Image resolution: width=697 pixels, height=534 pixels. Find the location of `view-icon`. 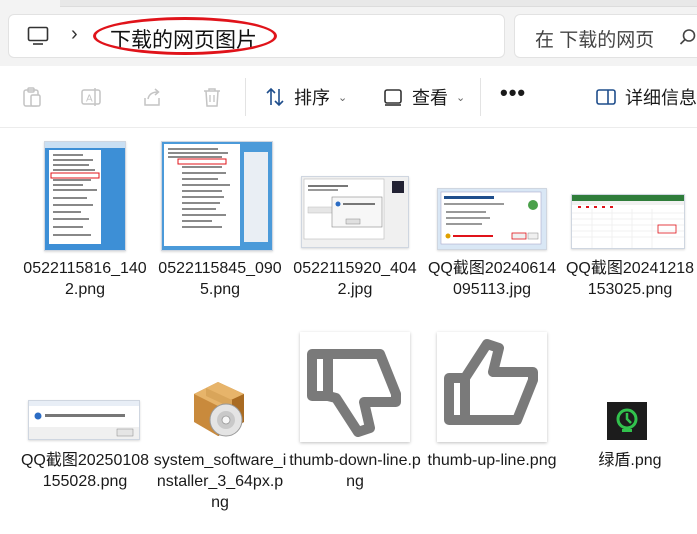

view-icon is located at coordinates (393, 97).